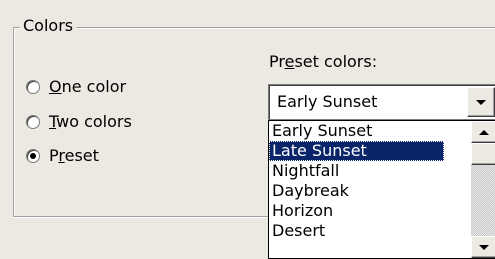 This screenshot has height=259, width=495. I want to click on list-item-highlighted: Late Sunset, so click(356, 151).